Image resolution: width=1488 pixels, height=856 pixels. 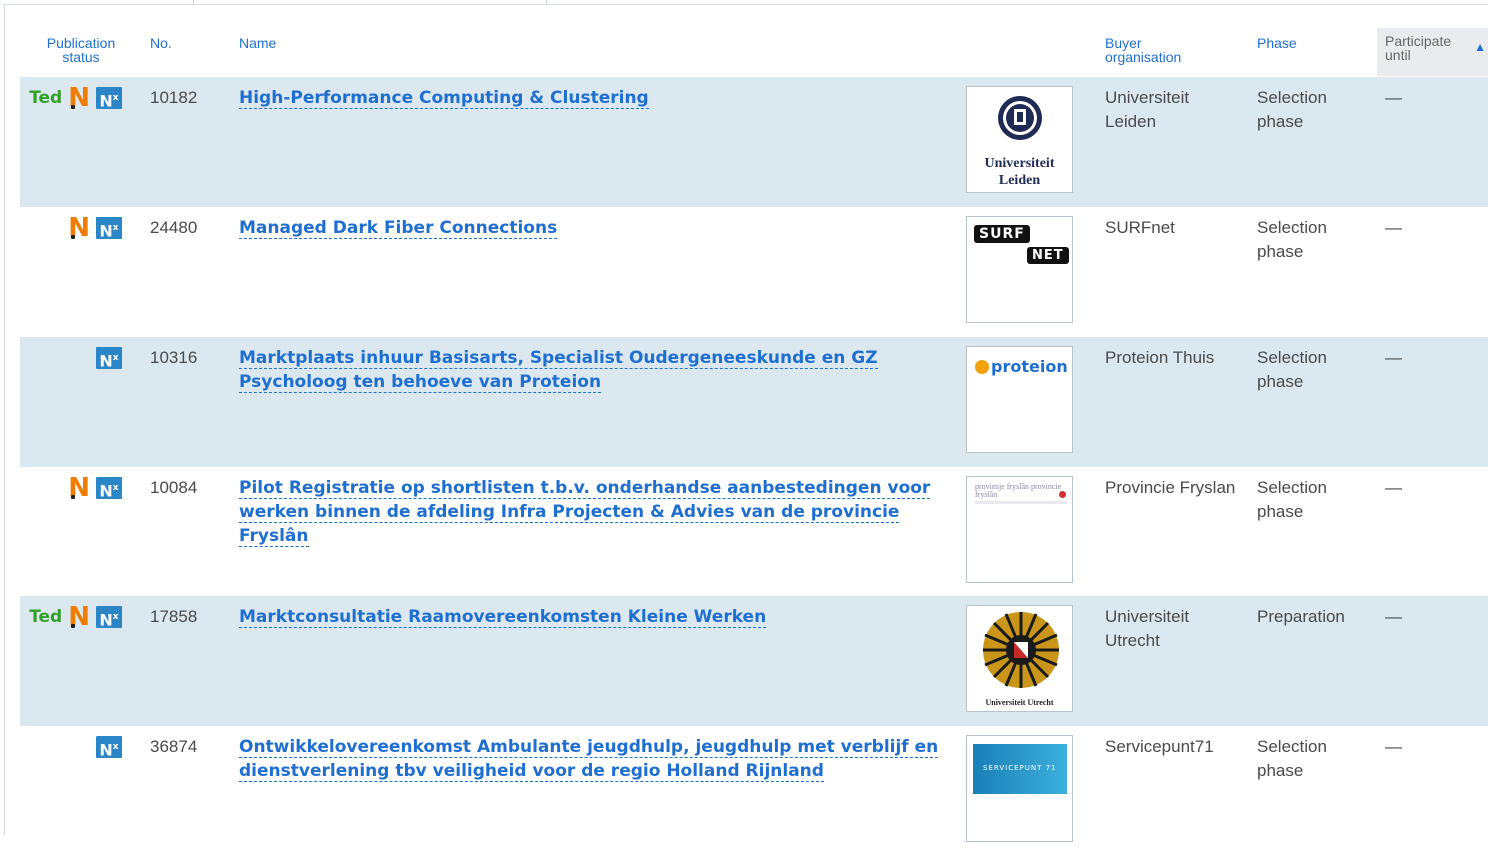 I want to click on header-number: No., so click(x=161, y=43).